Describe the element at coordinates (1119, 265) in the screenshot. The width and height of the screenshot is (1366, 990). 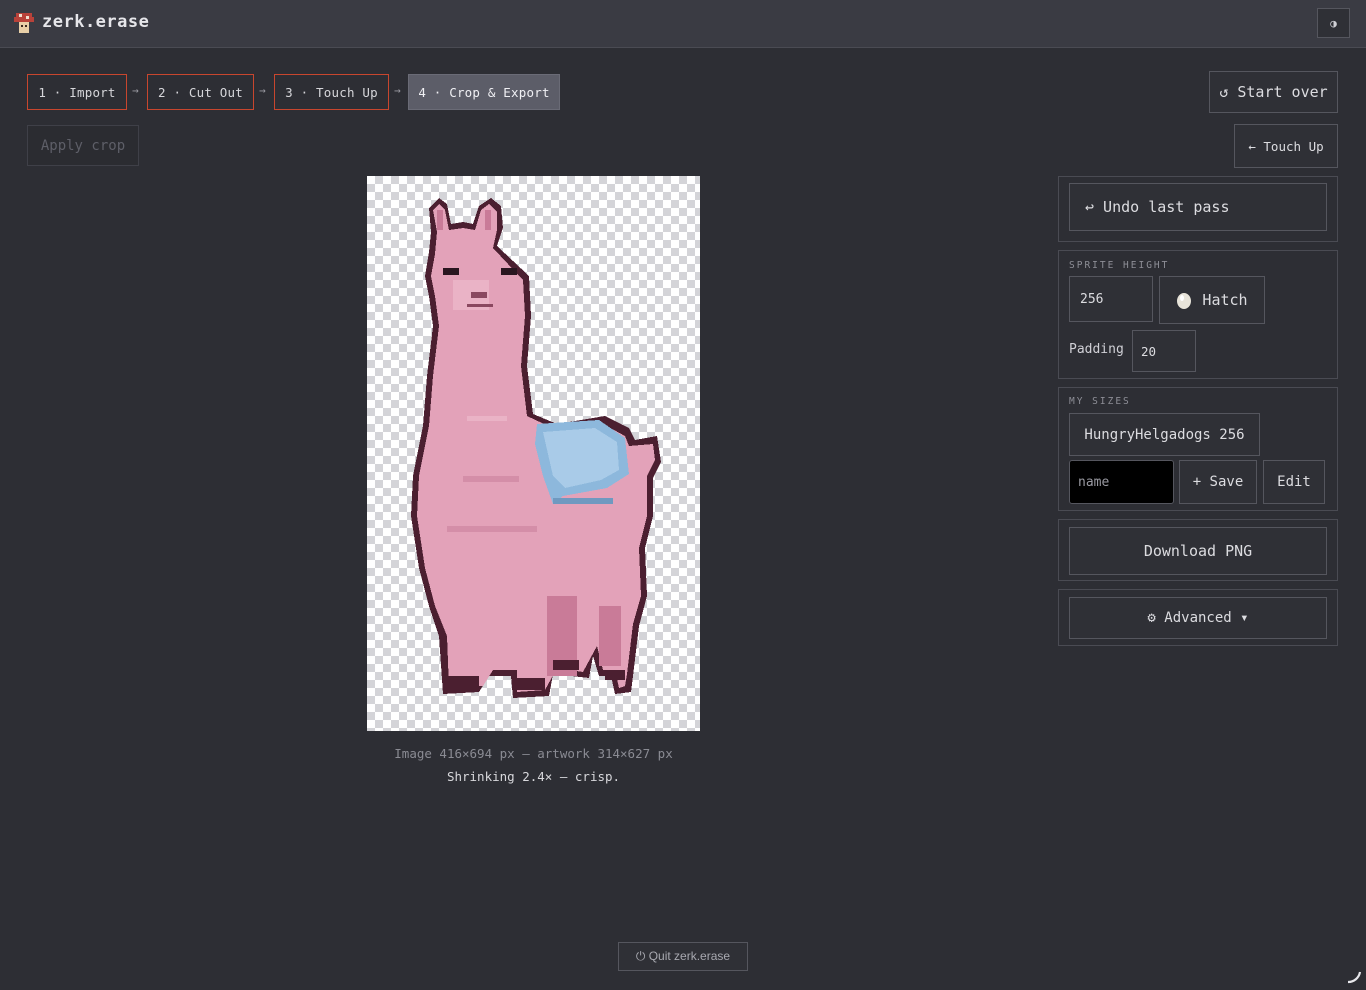
I see `sprite-height-label: SPRITE HEIGHT` at that location.